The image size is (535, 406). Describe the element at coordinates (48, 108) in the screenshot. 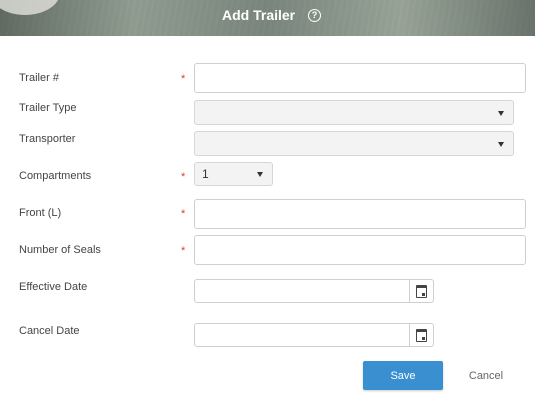

I see `trailer-type-label: Trailer Type` at that location.